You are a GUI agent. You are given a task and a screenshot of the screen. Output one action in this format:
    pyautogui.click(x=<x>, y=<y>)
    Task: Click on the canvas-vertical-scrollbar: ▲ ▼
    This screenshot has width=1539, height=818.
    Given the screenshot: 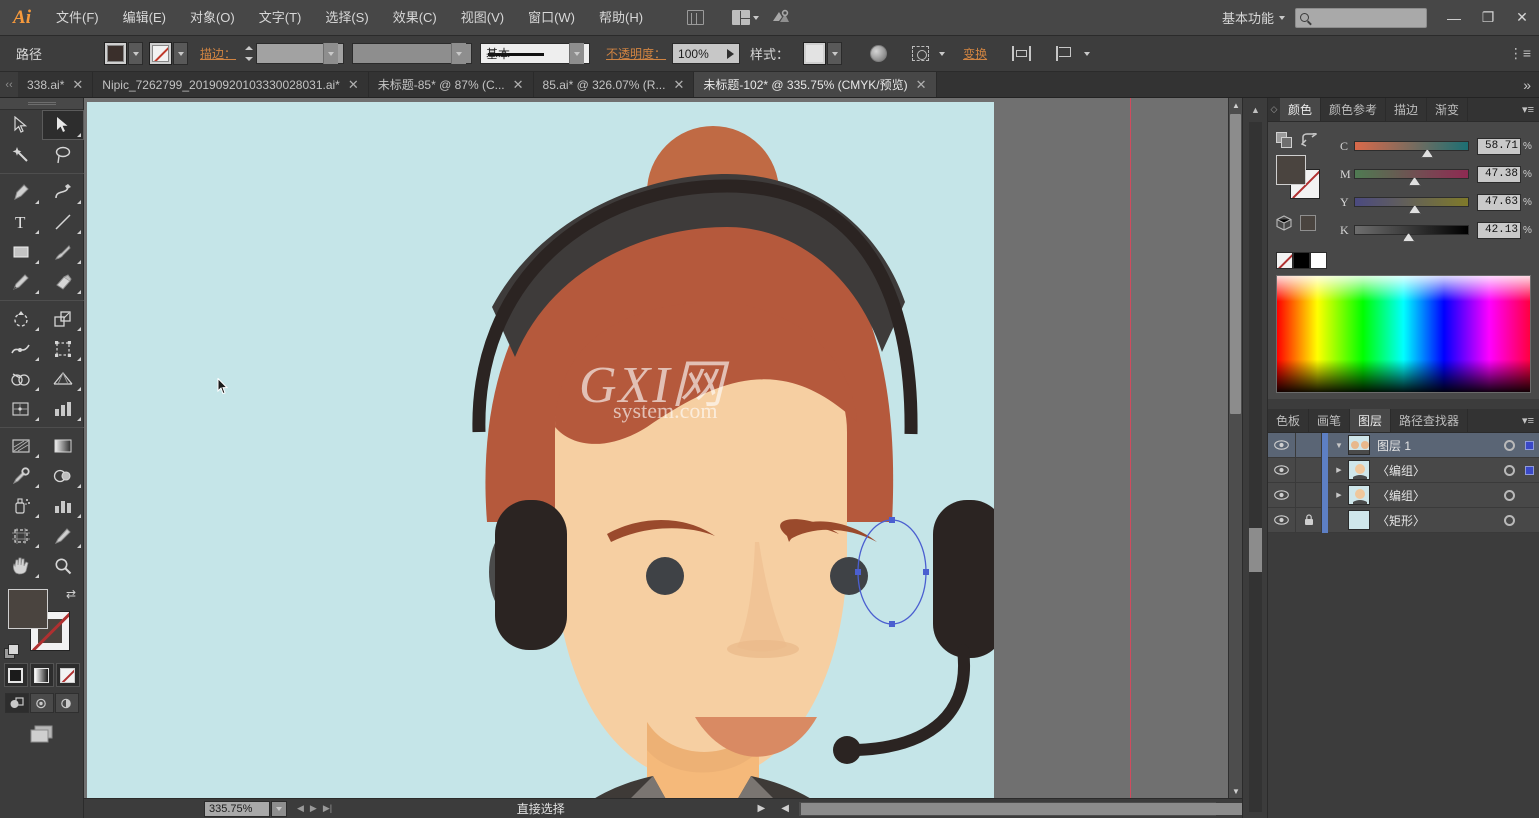 What is the action you would take?
    pyautogui.click(x=1235, y=448)
    